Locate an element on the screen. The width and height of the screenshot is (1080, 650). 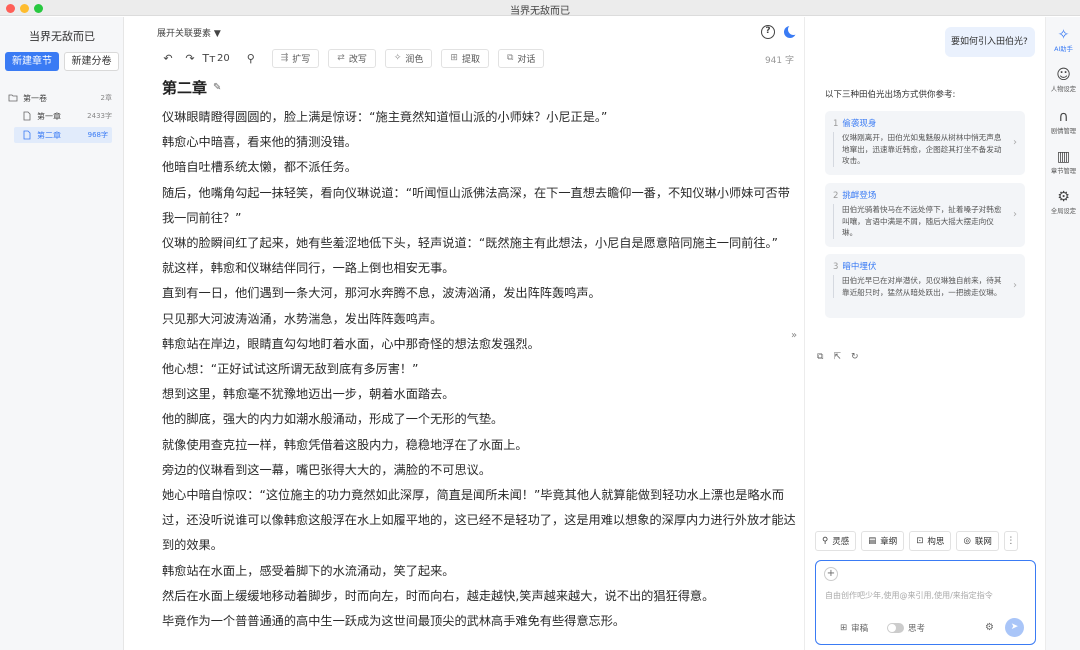
send-button: ➤ is located at coordinates (1014, 627).